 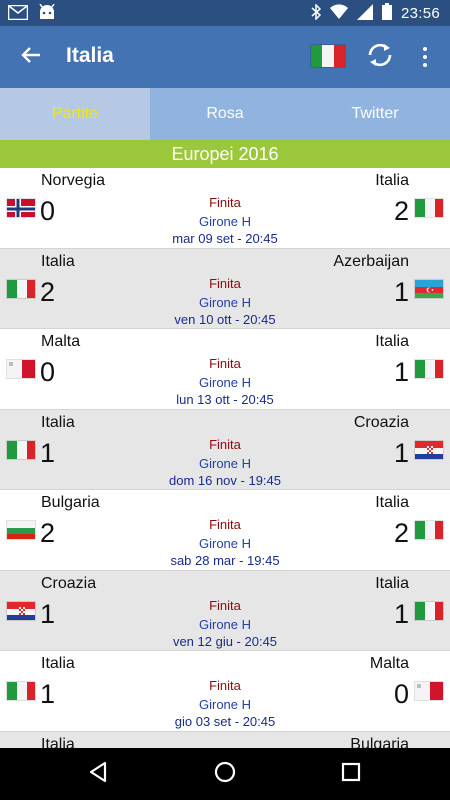 I want to click on away-team-name: Croazia, so click(x=381, y=422).